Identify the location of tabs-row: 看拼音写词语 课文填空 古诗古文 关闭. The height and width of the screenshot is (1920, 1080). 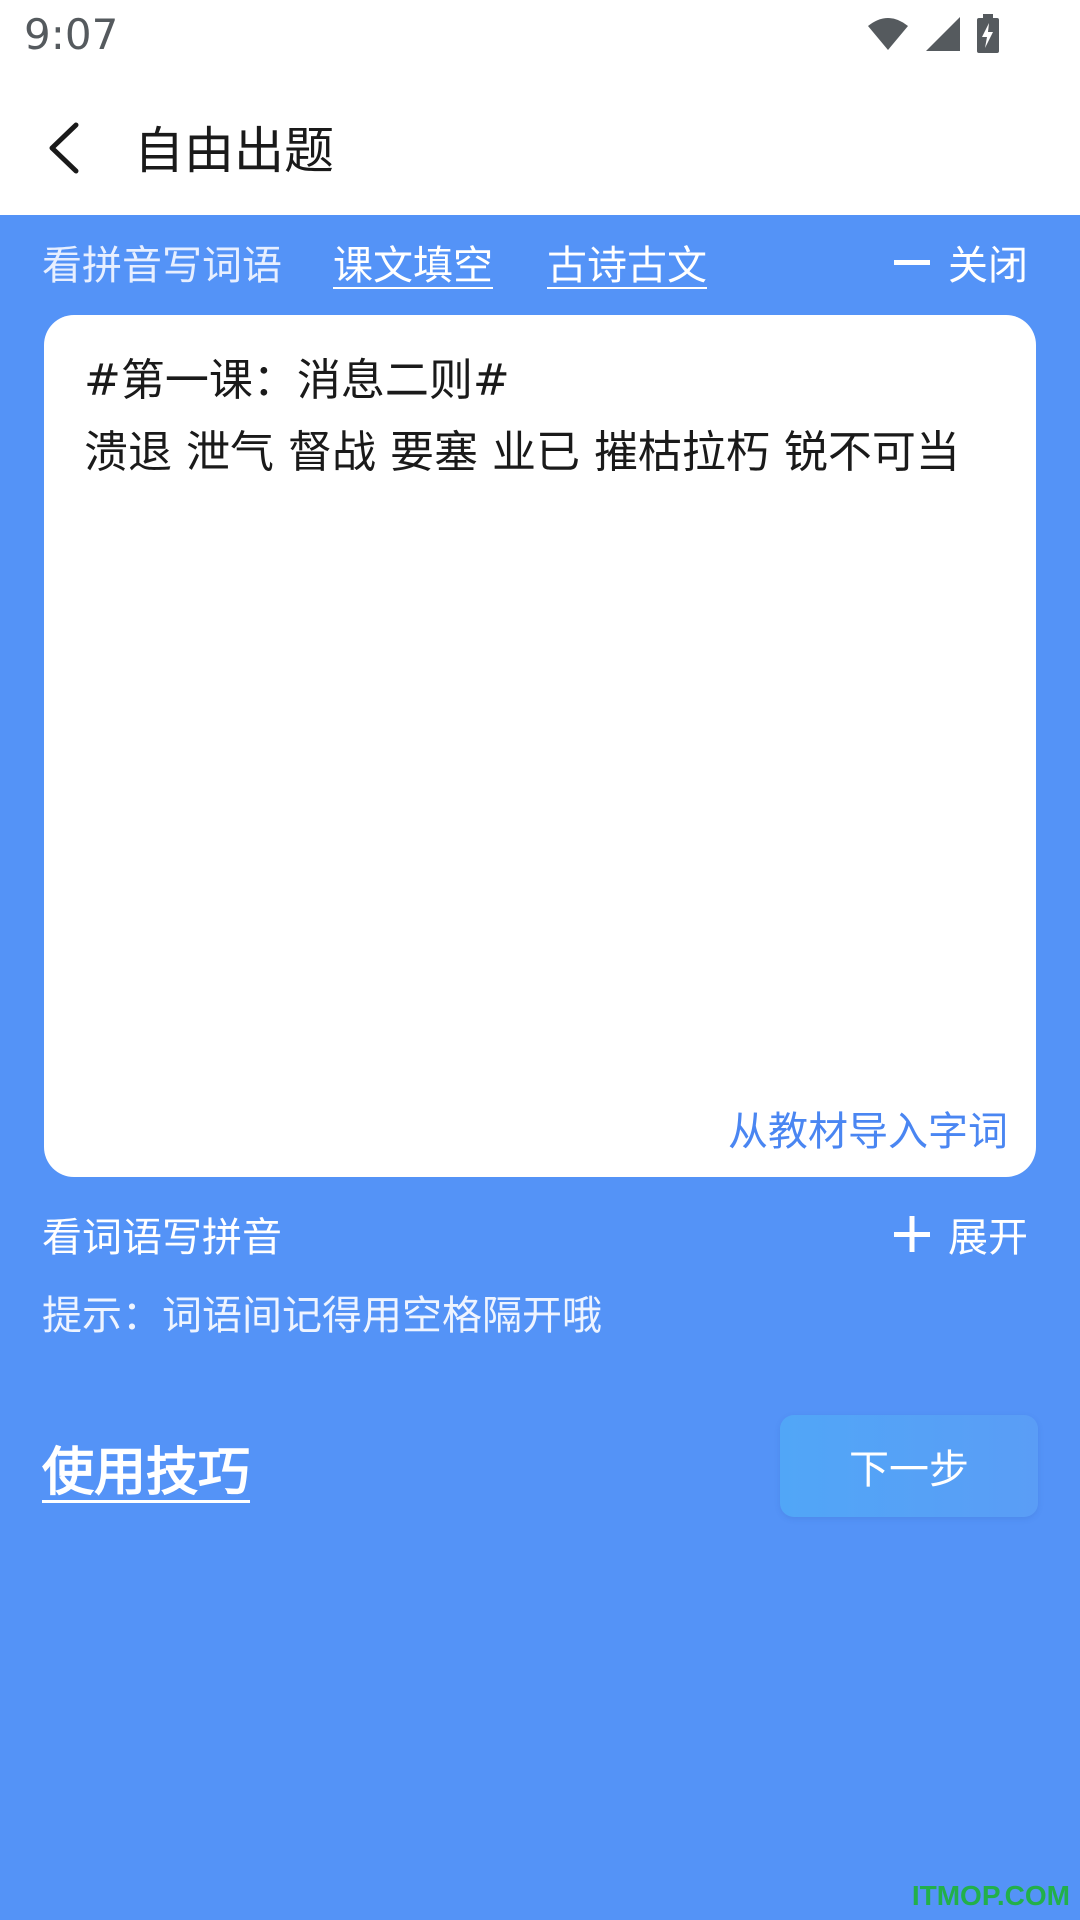
(540, 260).